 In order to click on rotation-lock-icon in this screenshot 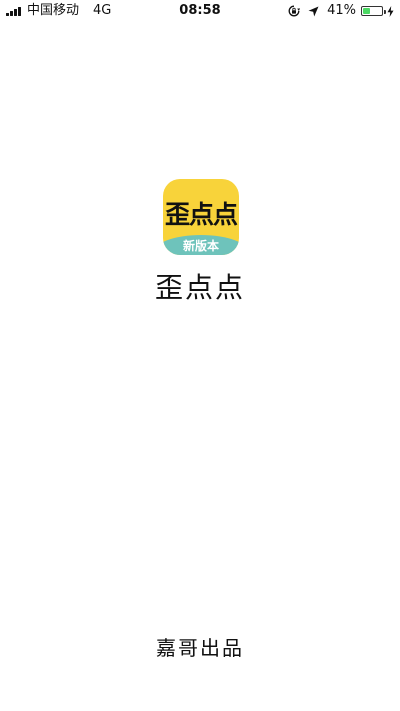, I will do `click(294, 11)`.